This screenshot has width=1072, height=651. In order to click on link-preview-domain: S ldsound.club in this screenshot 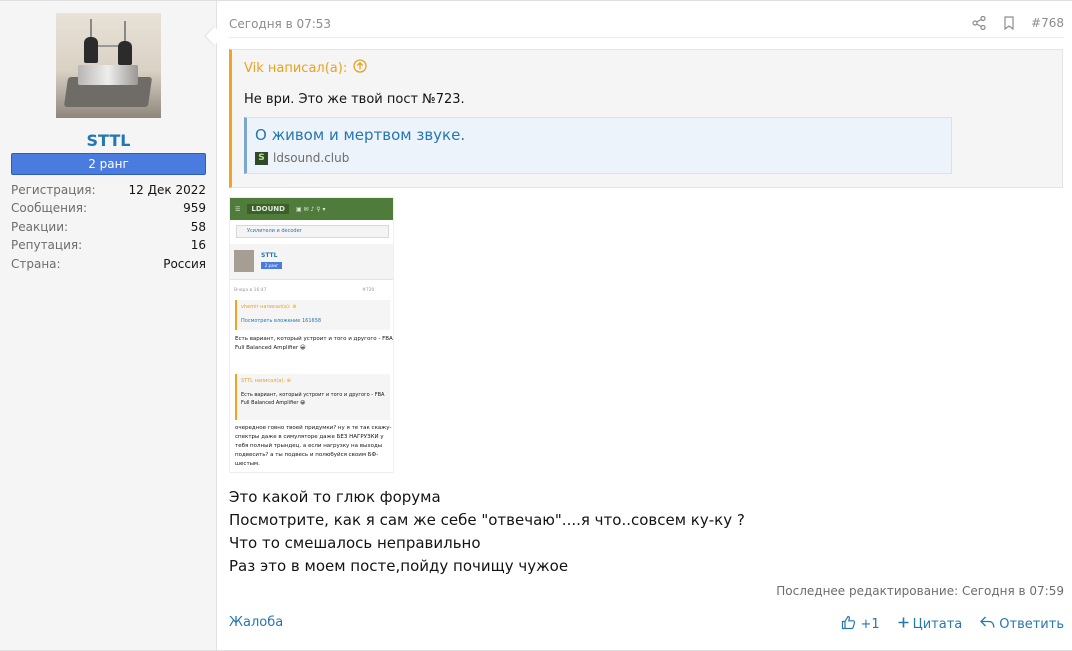, I will do `click(302, 158)`.